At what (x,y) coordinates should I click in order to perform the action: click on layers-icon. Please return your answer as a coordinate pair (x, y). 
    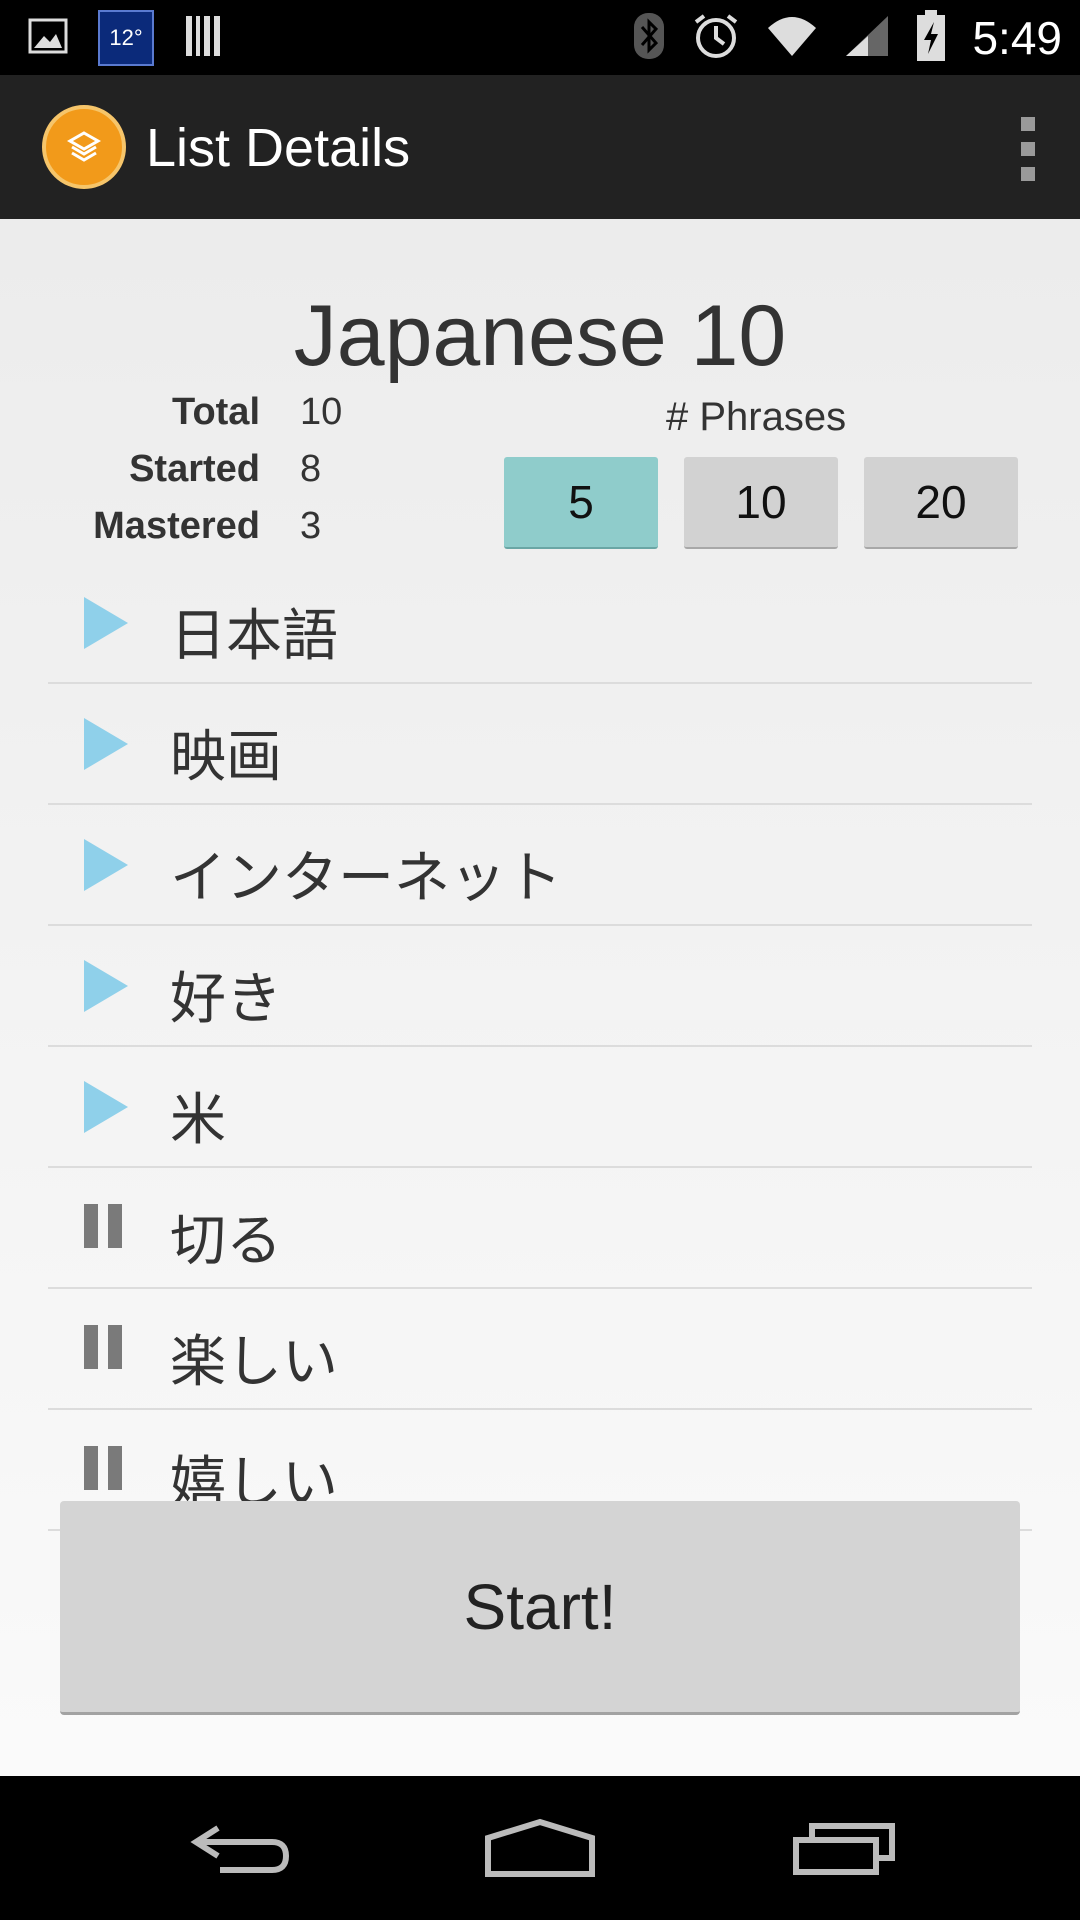
    Looking at the image, I should click on (84, 147).